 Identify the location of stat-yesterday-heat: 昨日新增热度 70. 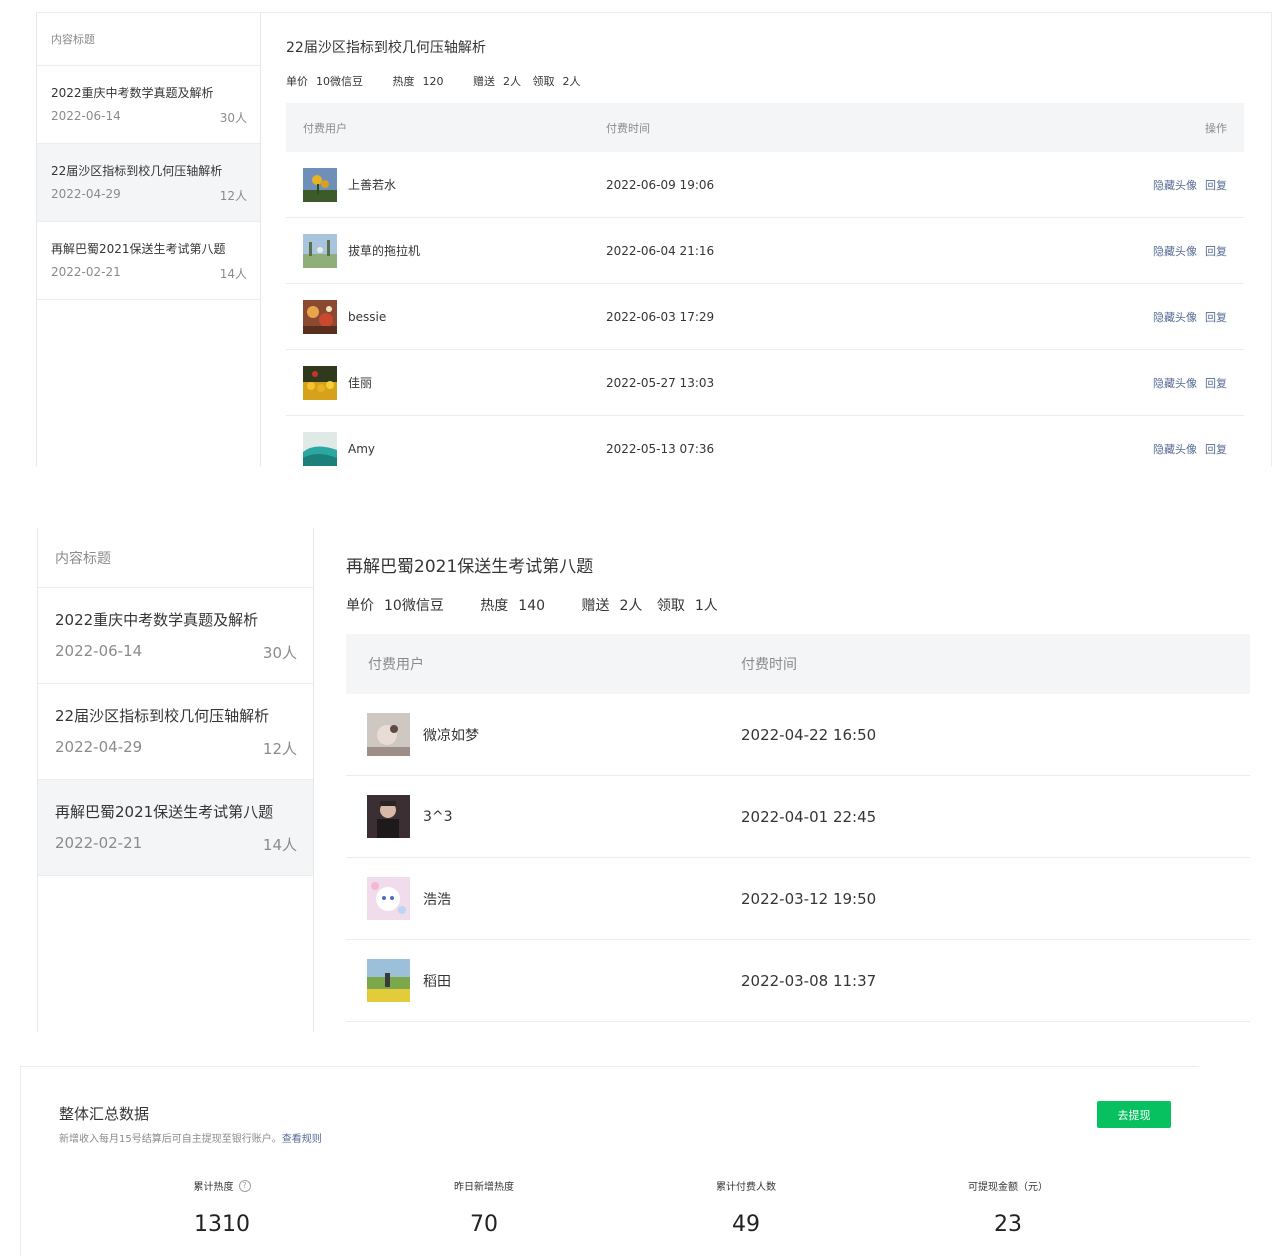
(484, 1206).